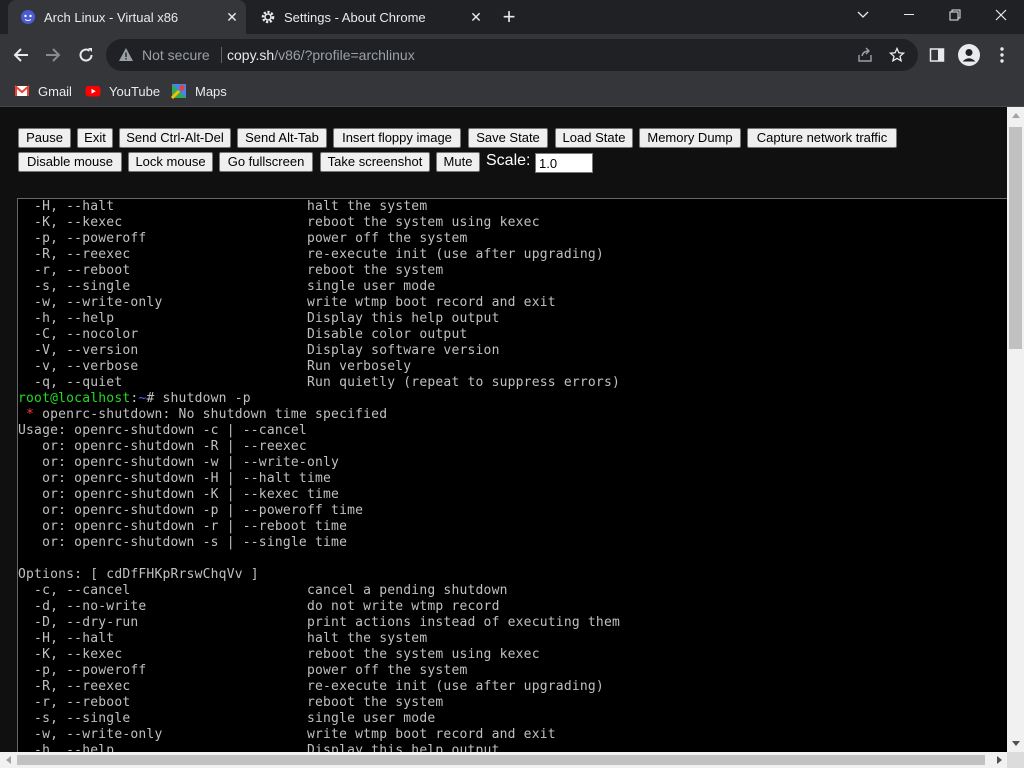  Describe the element at coordinates (22, 90) in the screenshot. I see `gmail-icon` at that location.